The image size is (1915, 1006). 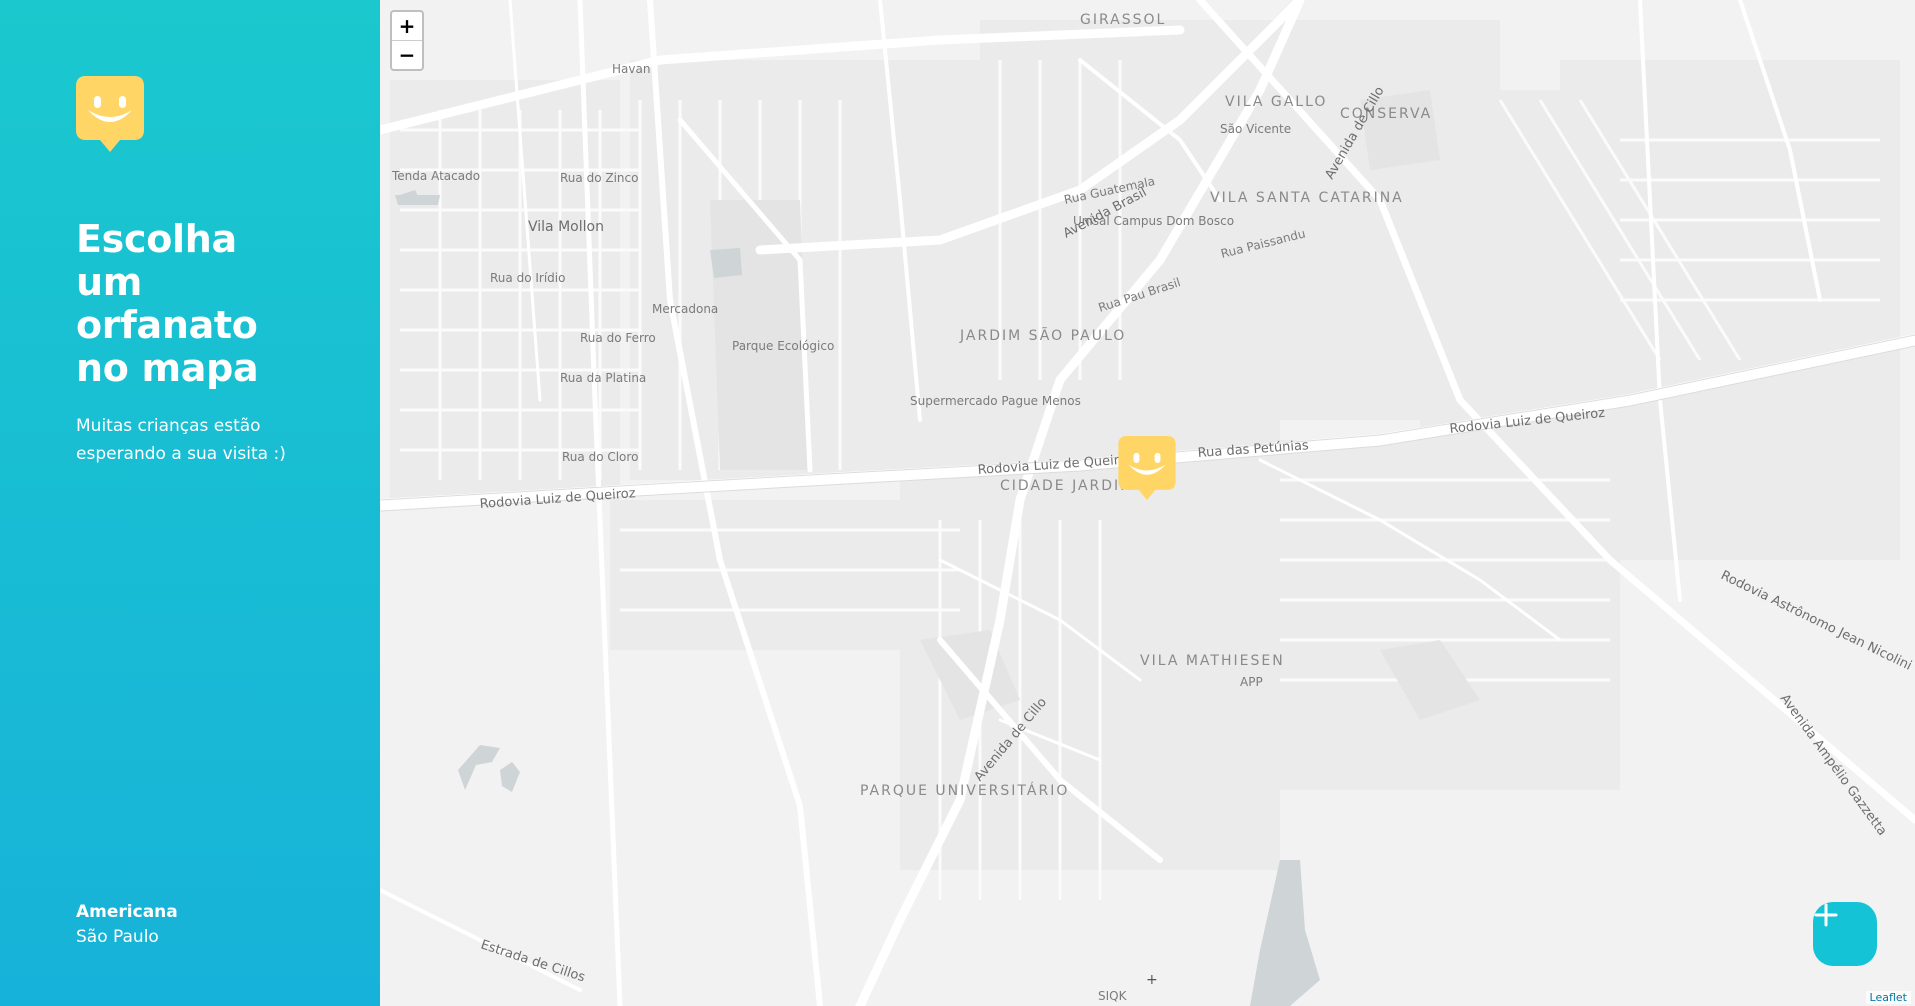 I want to click on label-jardim-sao-paulo: JARDIM SÃO PAULO, so click(x=1042, y=335).